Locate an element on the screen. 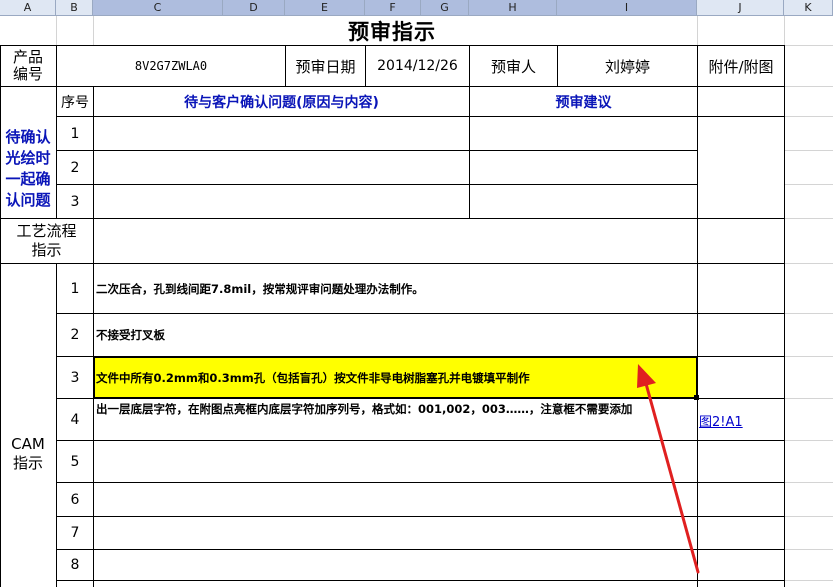 The height and width of the screenshot is (587, 833). red-arrow-annotation is located at coordinates (668, 469).